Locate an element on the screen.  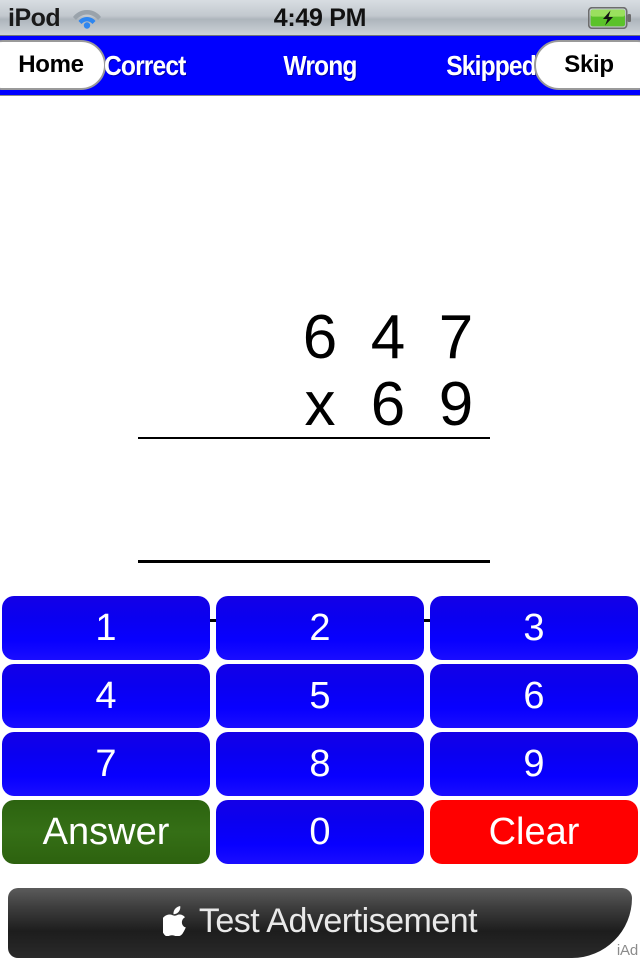
key-5: 5 is located at coordinates (320, 696).